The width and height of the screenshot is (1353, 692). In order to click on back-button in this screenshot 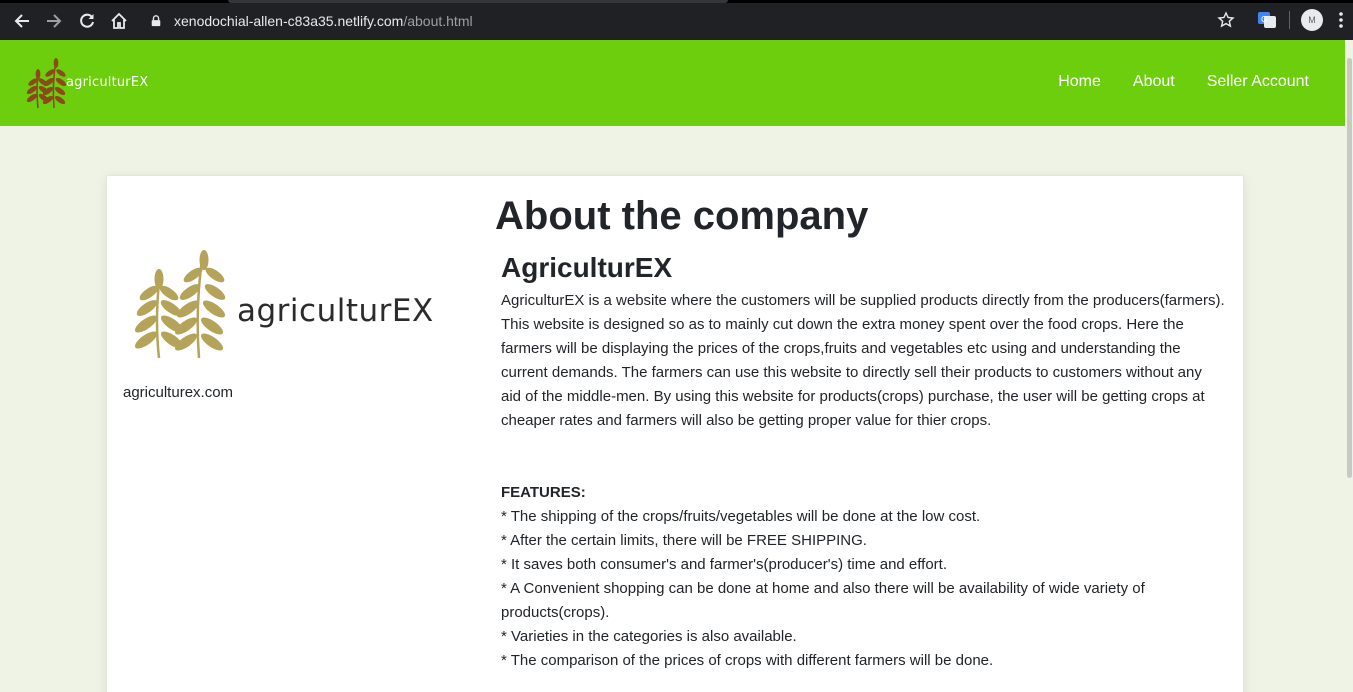, I will do `click(22, 21)`.